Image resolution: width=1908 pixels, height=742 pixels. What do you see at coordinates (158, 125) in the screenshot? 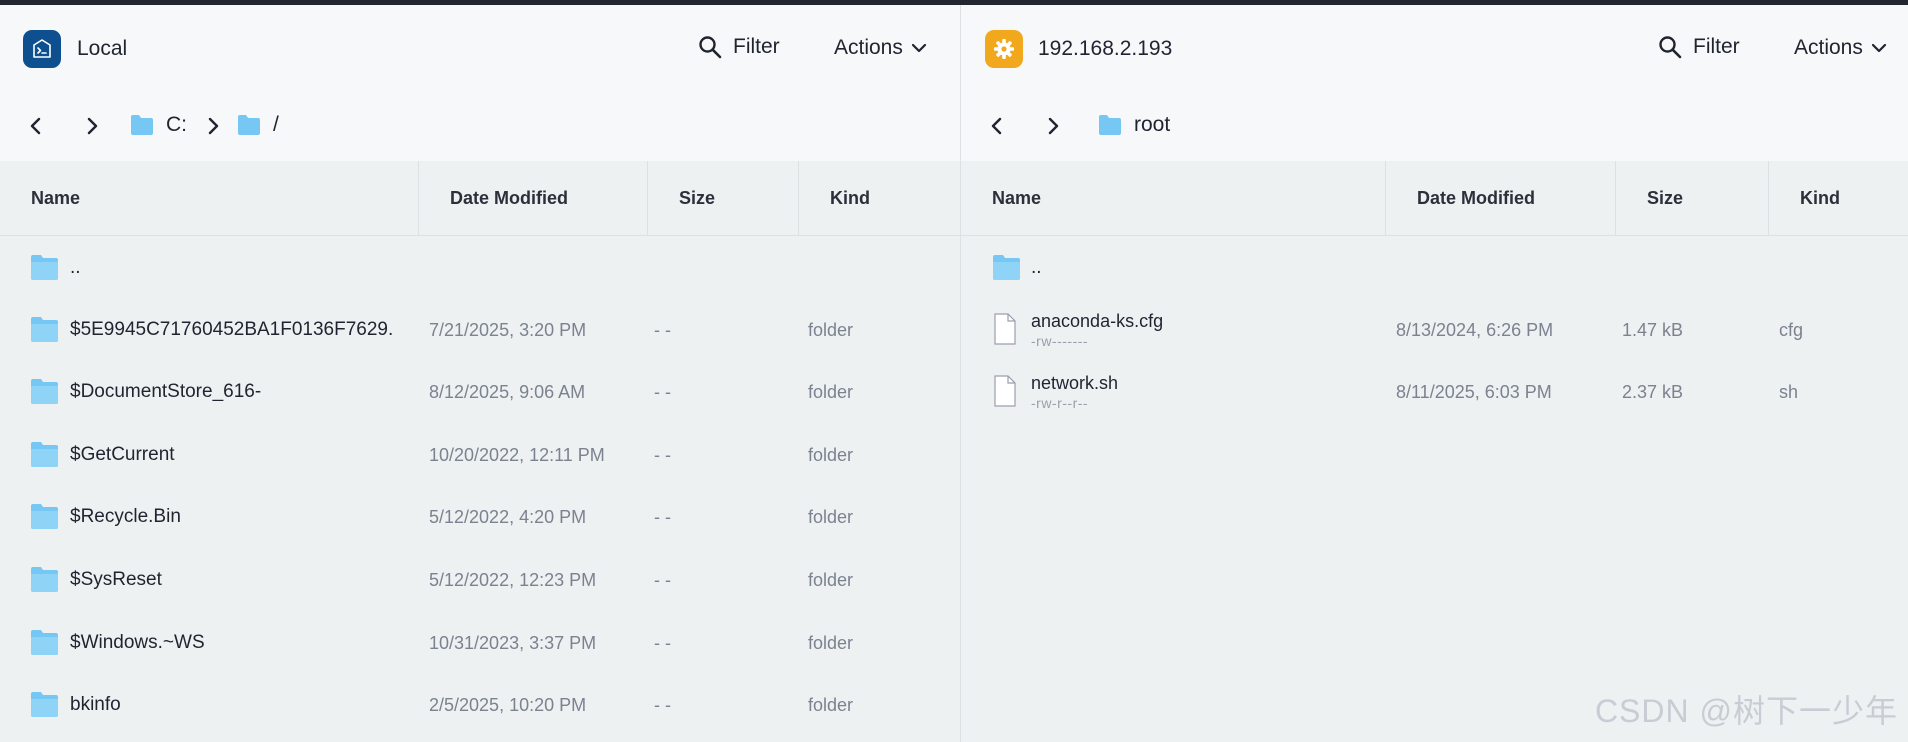
I see `breadcrumb-c-drive: C:` at bounding box center [158, 125].